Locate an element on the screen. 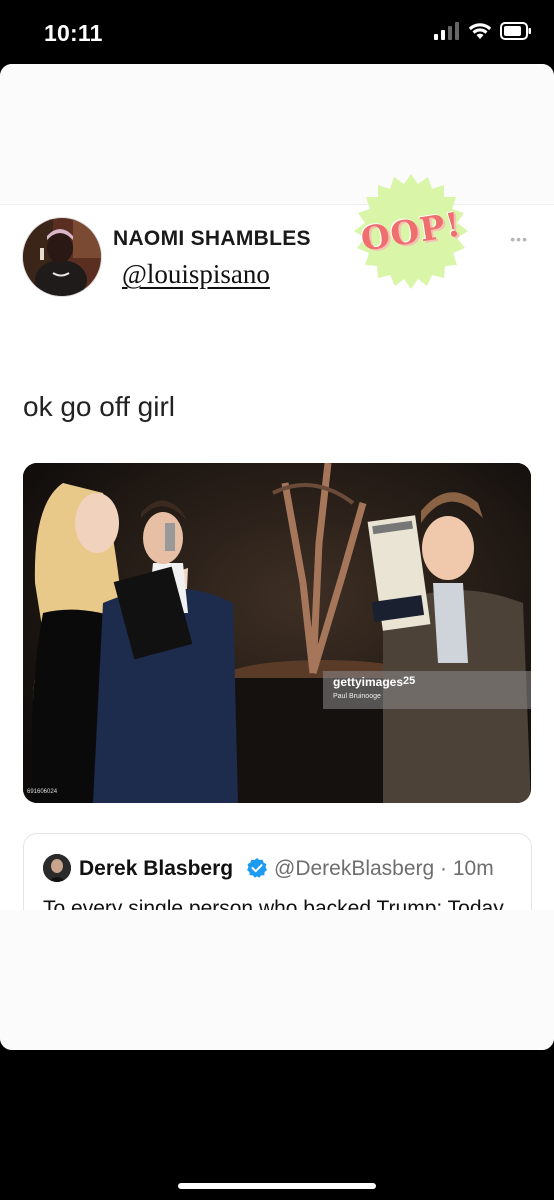 The height and width of the screenshot is (1200, 554). getty-watermark: gettyimages 25 Paul Bruinooge is located at coordinates (427, 690).